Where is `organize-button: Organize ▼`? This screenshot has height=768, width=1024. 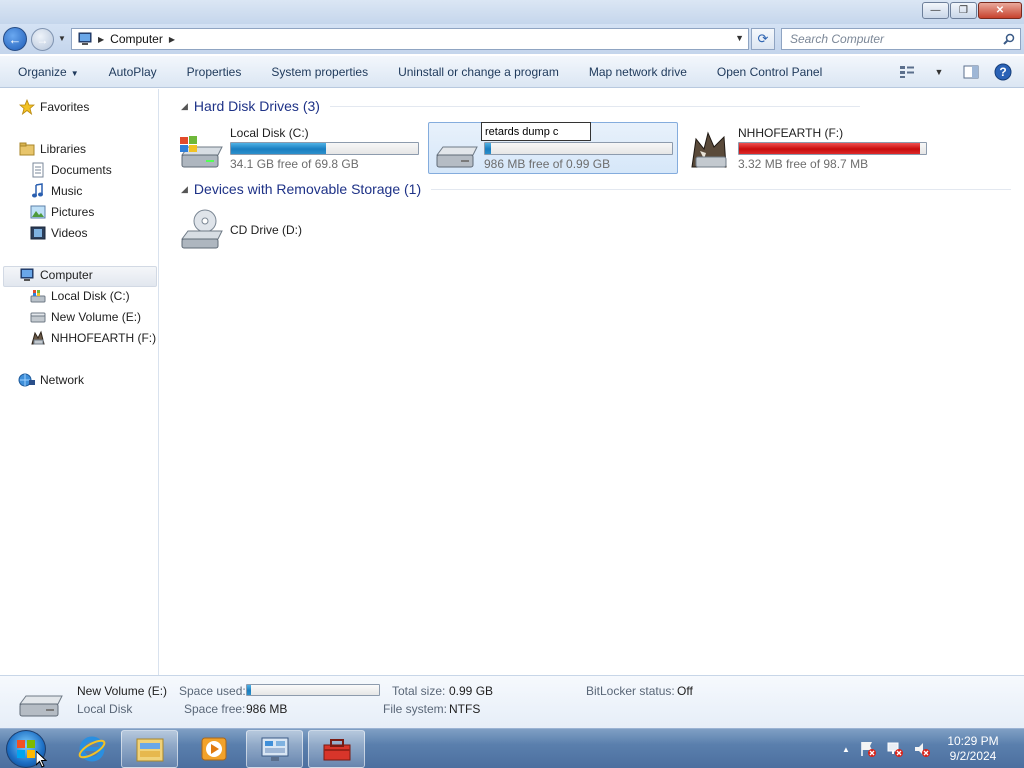
organize-button: Organize ▼ is located at coordinates (47, 72).